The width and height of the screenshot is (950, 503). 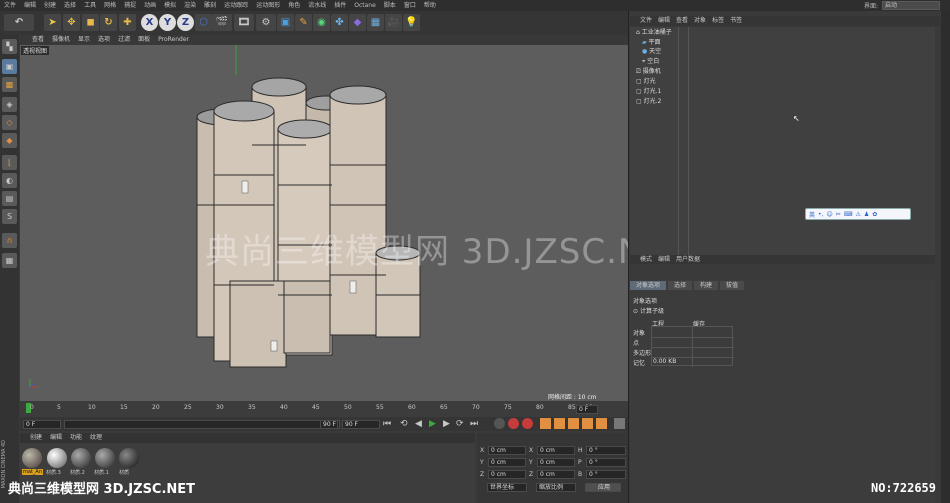 What do you see at coordinates (587, 423) in the screenshot?
I see `param-key-icon` at bounding box center [587, 423].